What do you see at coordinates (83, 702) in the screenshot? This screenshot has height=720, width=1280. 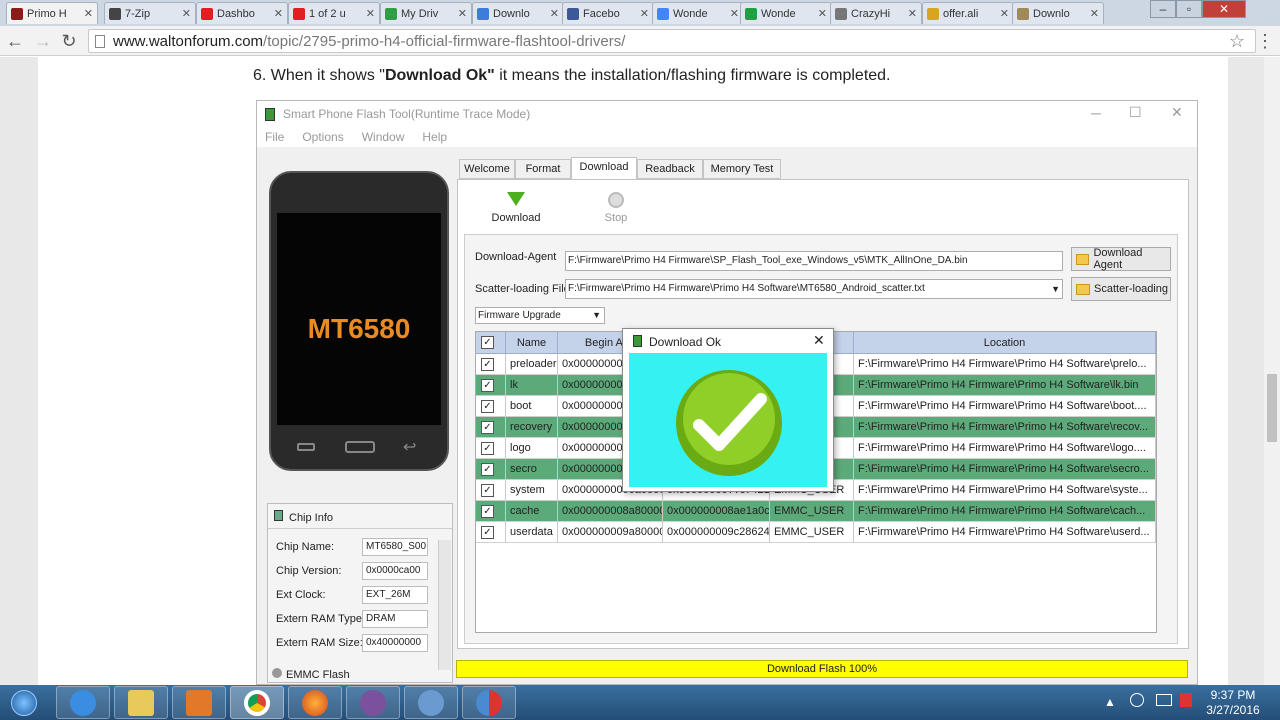 I see `taskbar-ie-icon` at bounding box center [83, 702].